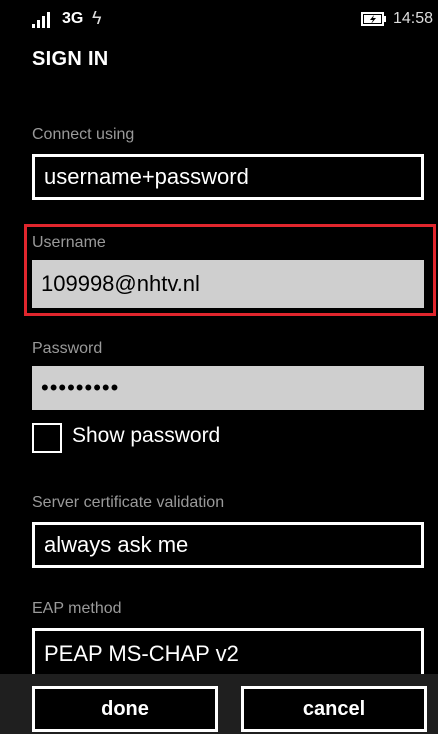 The width and height of the screenshot is (438, 734). What do you see at coordinates (219, 22) in the screenshot?
I see `status-bar: 3G ϟ 14:58` at bounding box center [219, 22].